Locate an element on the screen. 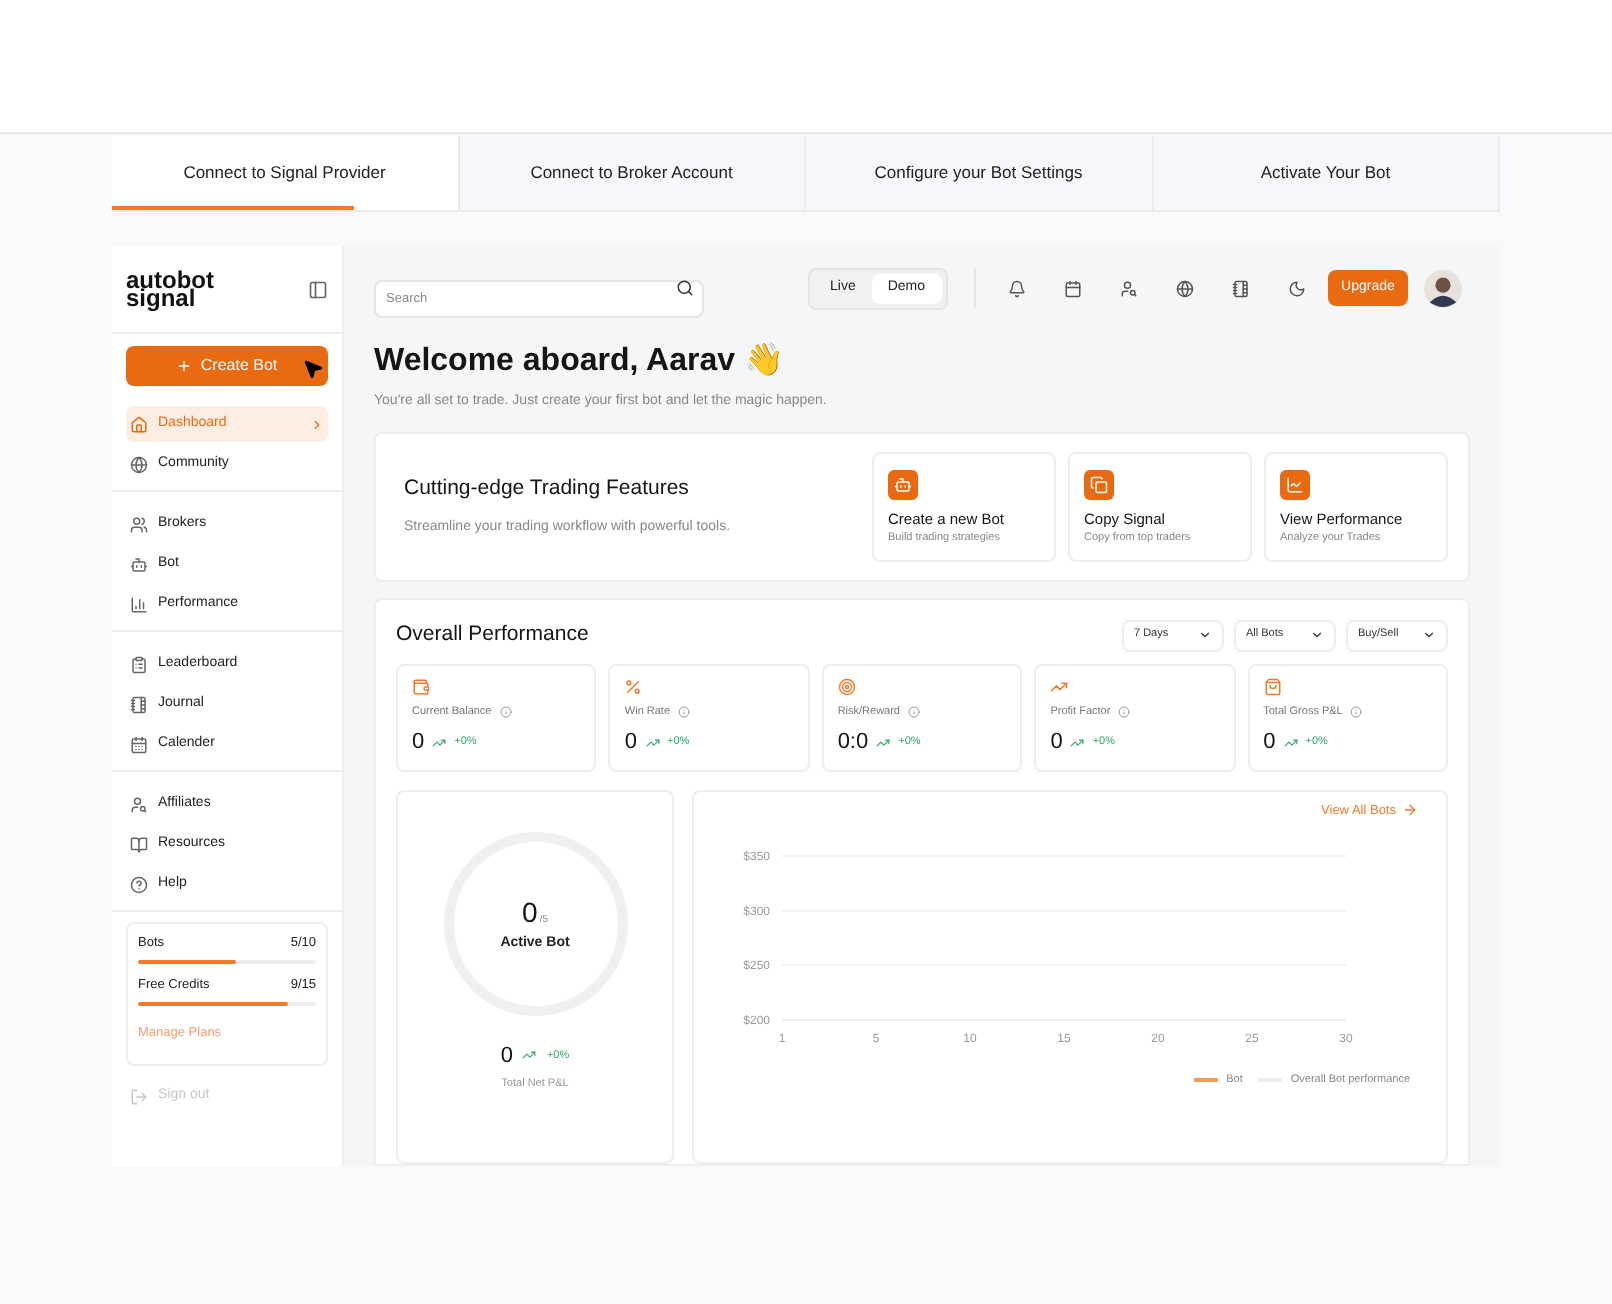 The height and width of the screenshot is (1304, 1612). clipboard-icon is located at coordinates (139, 664).